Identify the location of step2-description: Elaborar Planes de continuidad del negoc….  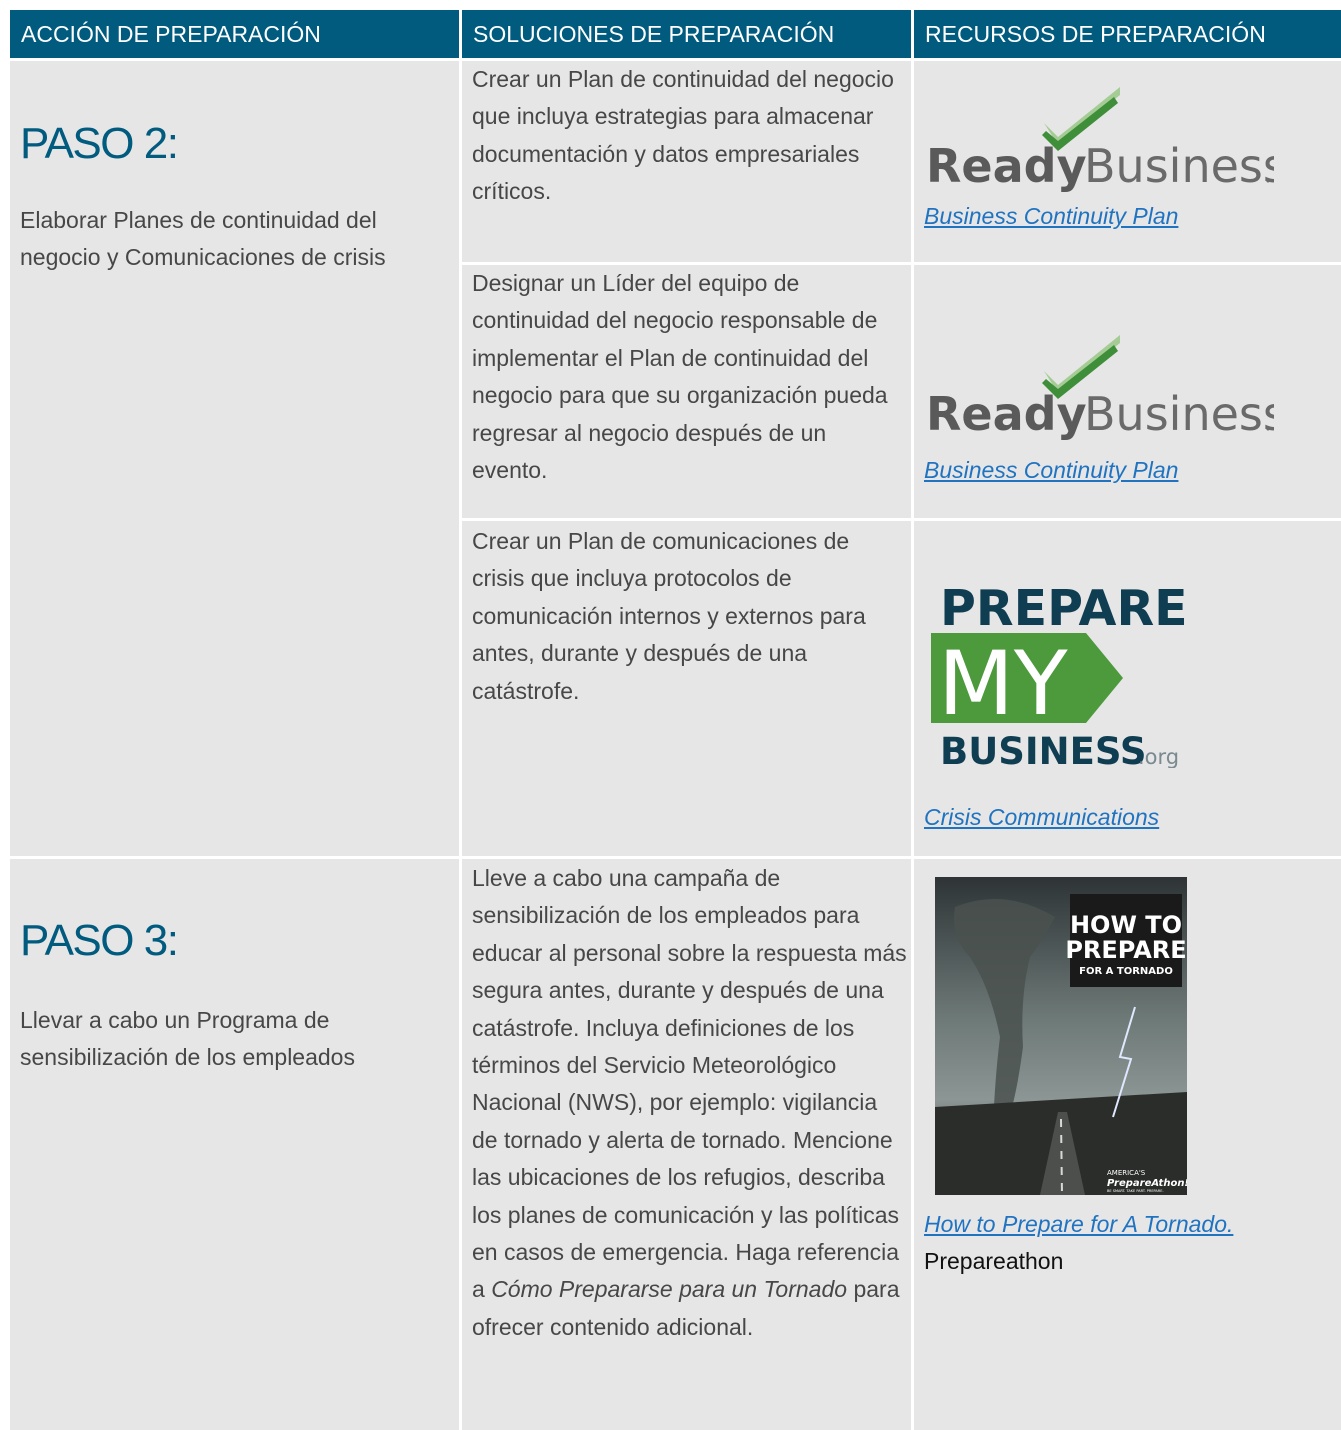
(203, 238).